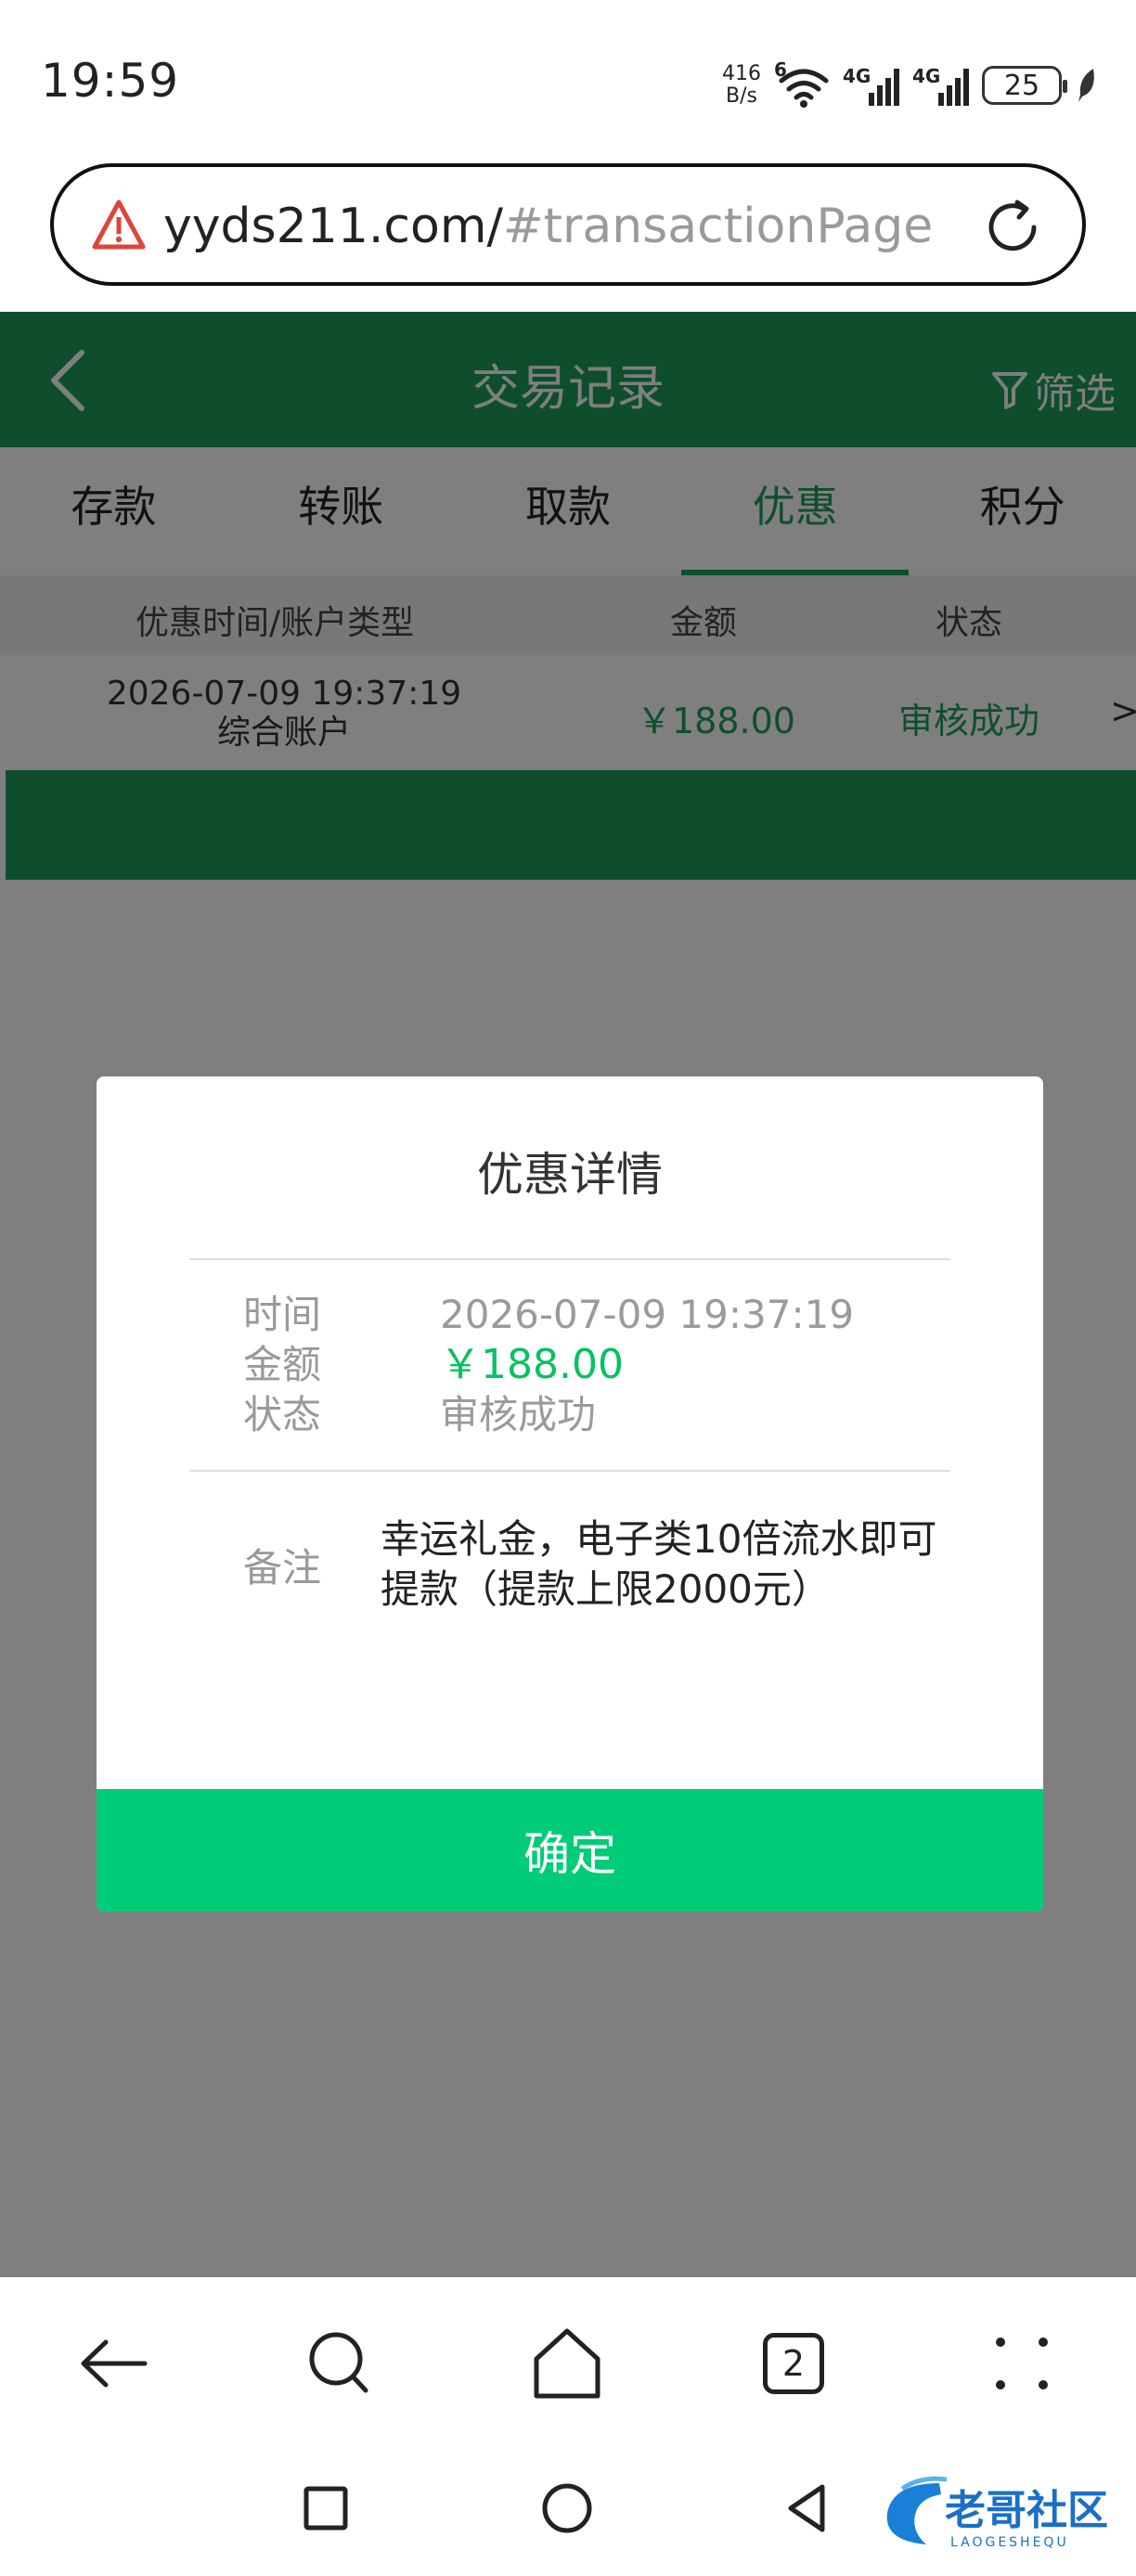 This screenshot has width=1136, height=2576. I want to click on browser-toolbar: 2, so click(568, 2363).